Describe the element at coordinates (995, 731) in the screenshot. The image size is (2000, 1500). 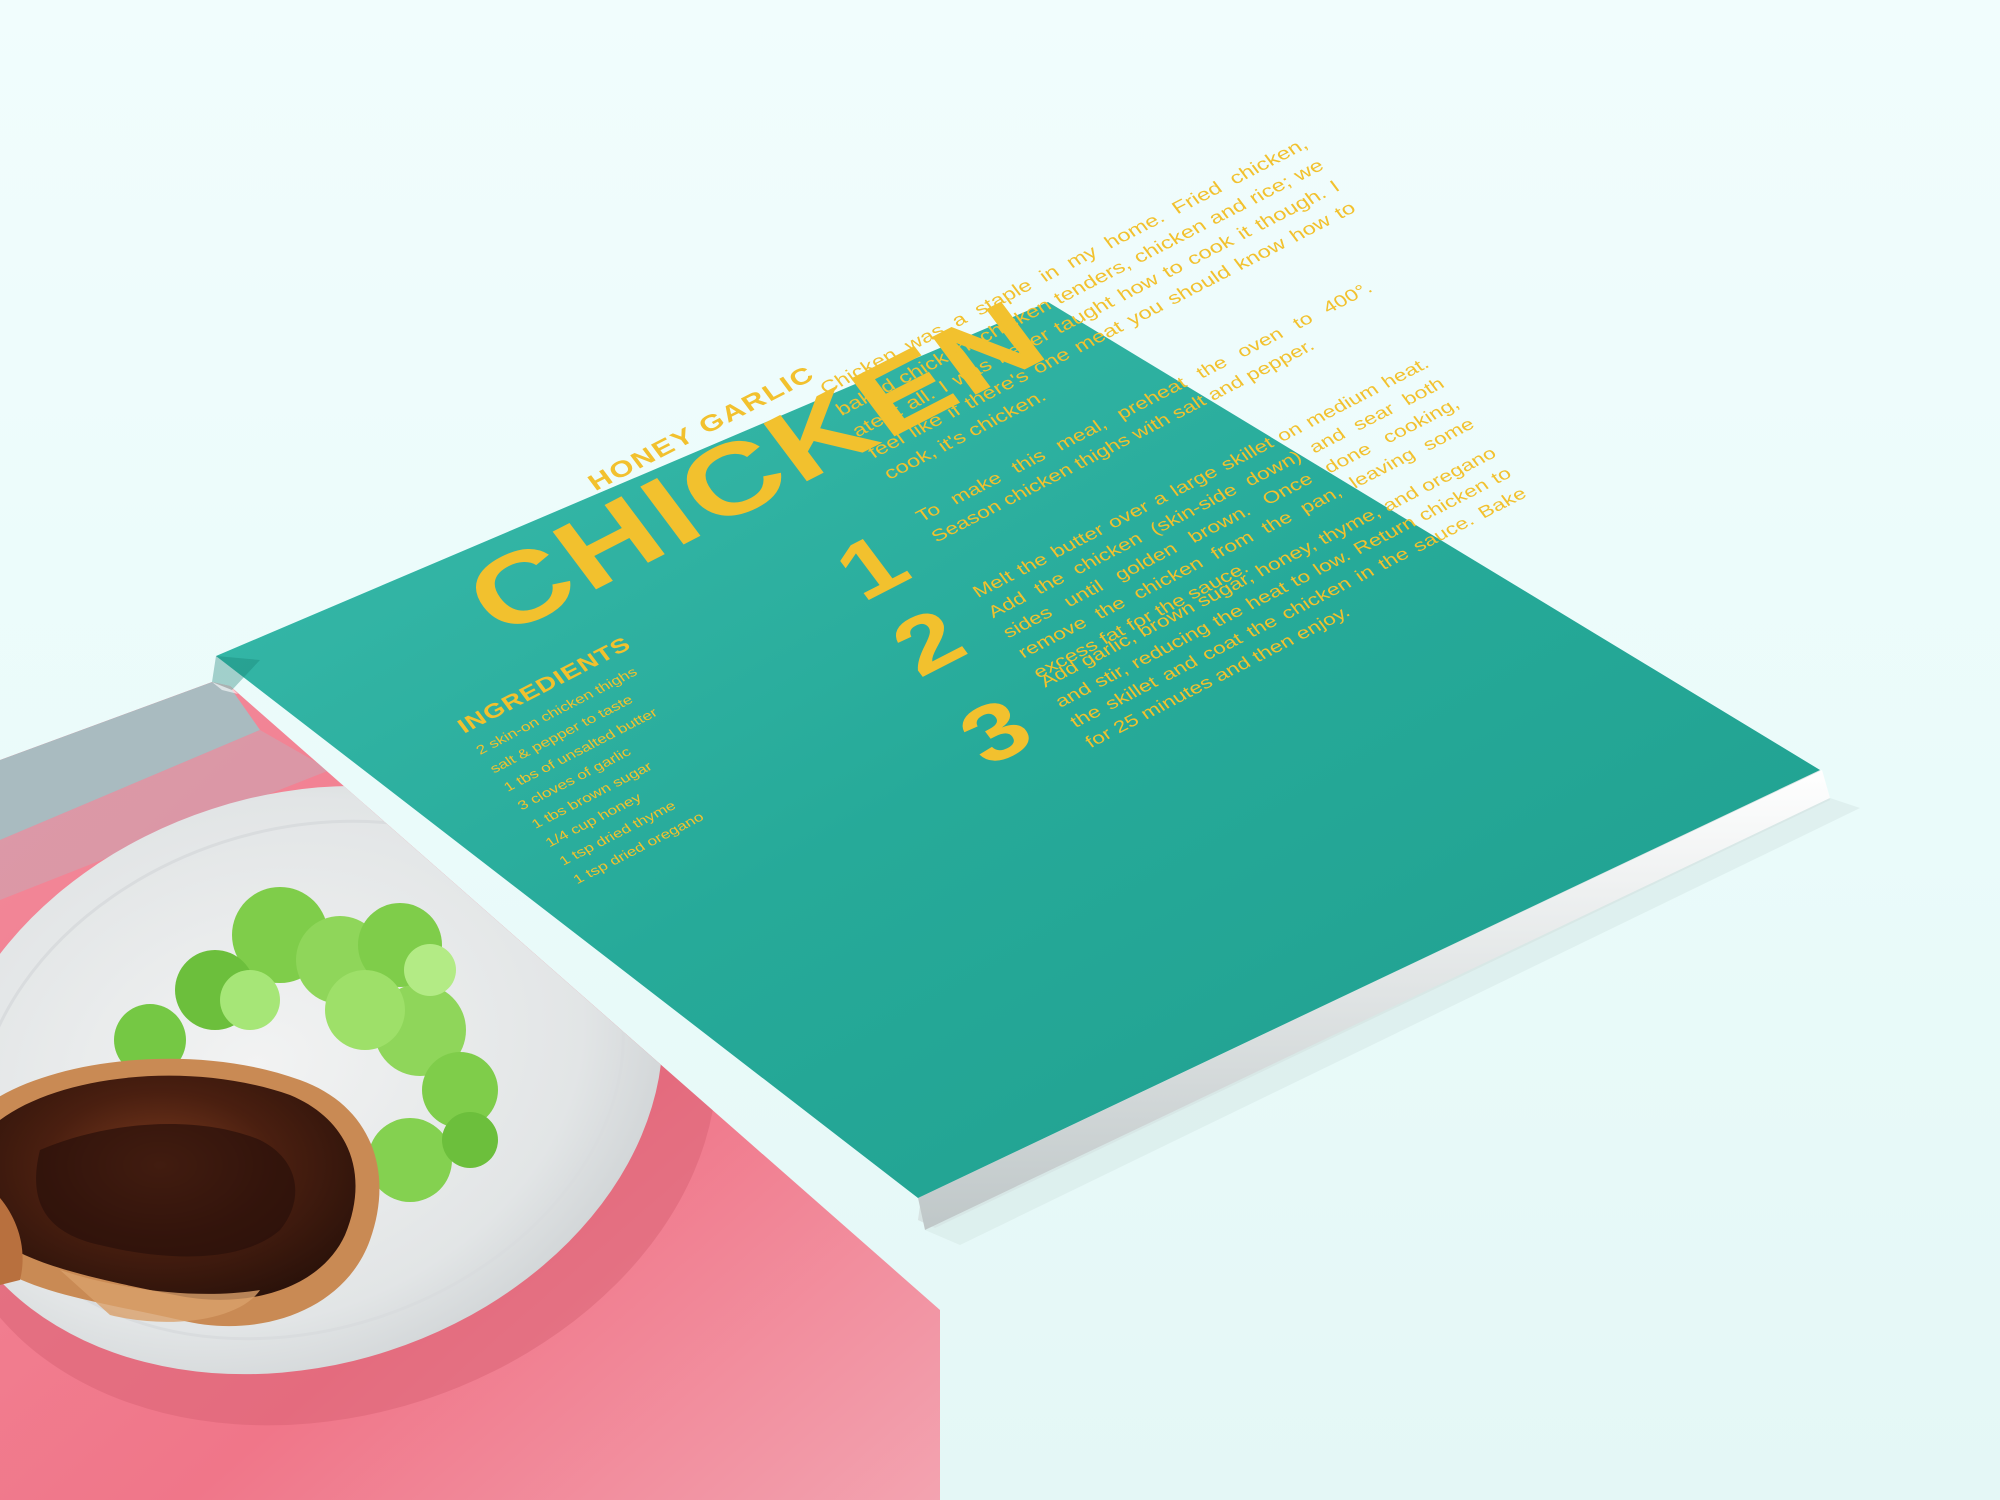
I see `step-number: 3` at that location.